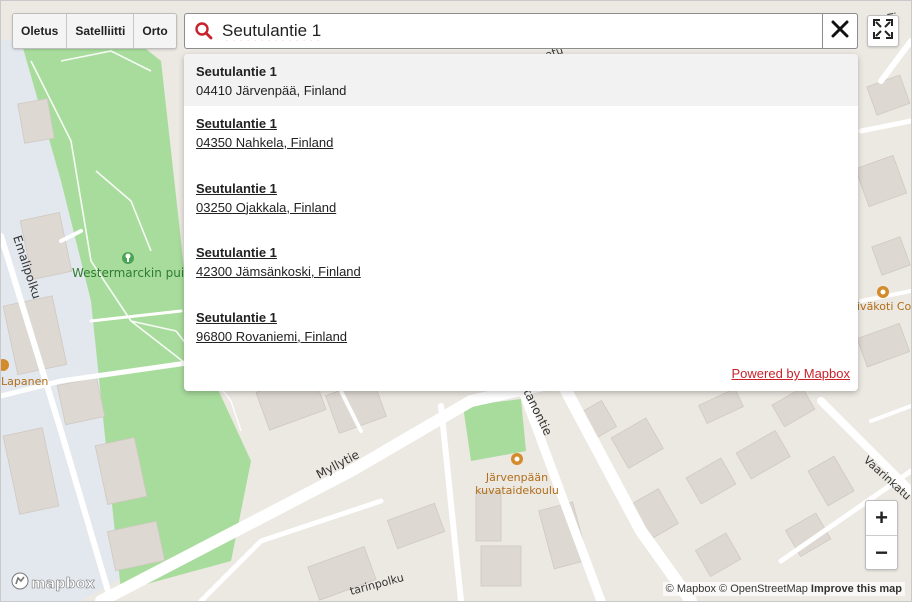 This screenshot has width=912, height=602. Describe the element at coordinates (20, 583) in the screenshot. I see `mapbox-logo-icon` at that location.